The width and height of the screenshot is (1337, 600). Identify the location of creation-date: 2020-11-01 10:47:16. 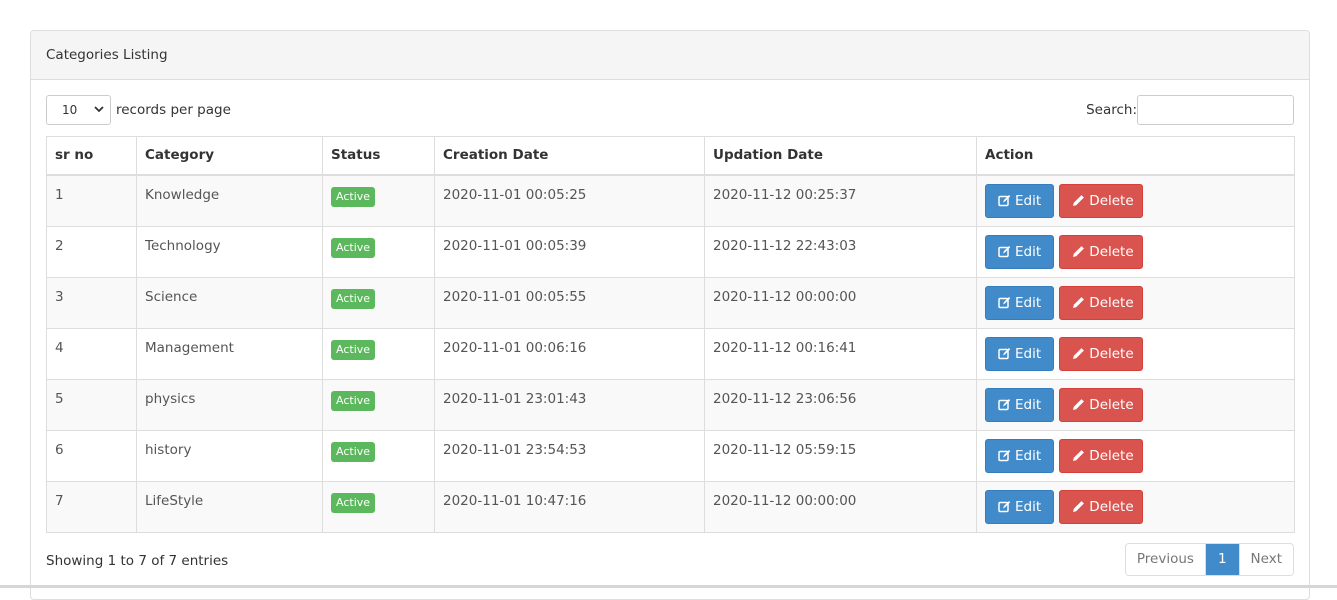
(515, 500).